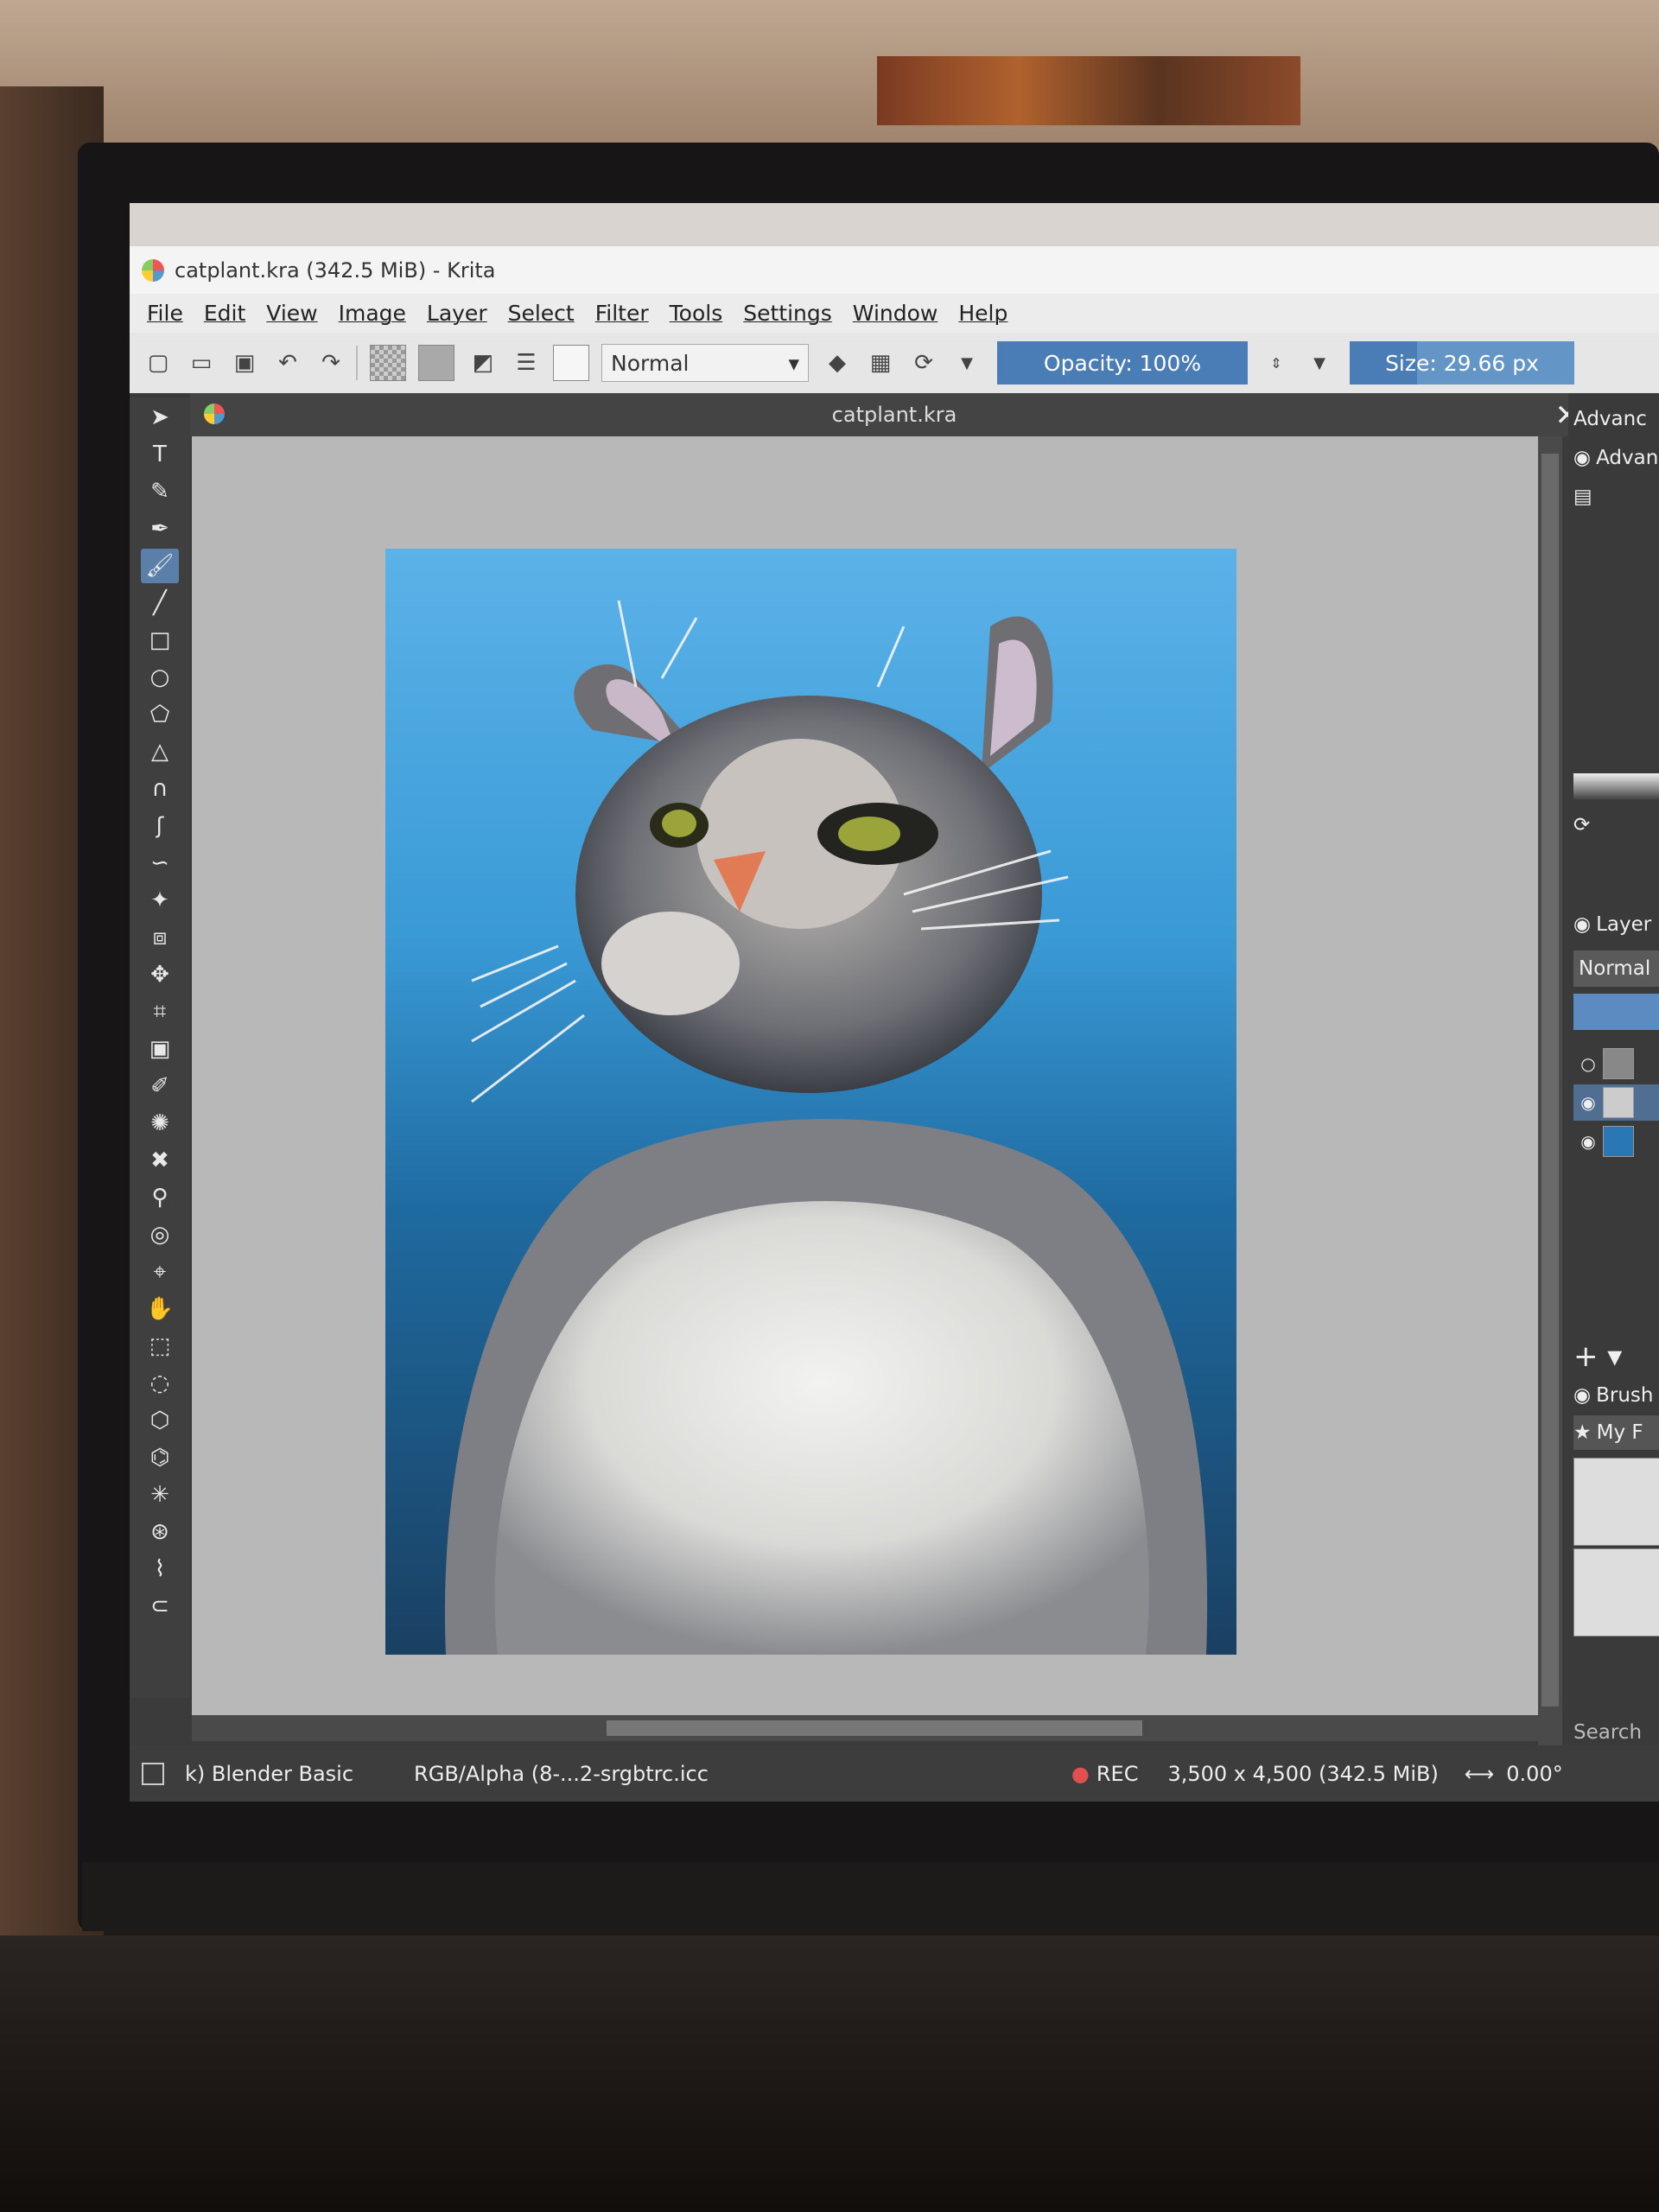 The image size is (1659, 2212). Describe the element at coordinates (287, 363) in the screenshot. I see `undo-icon: ↶` at that location.